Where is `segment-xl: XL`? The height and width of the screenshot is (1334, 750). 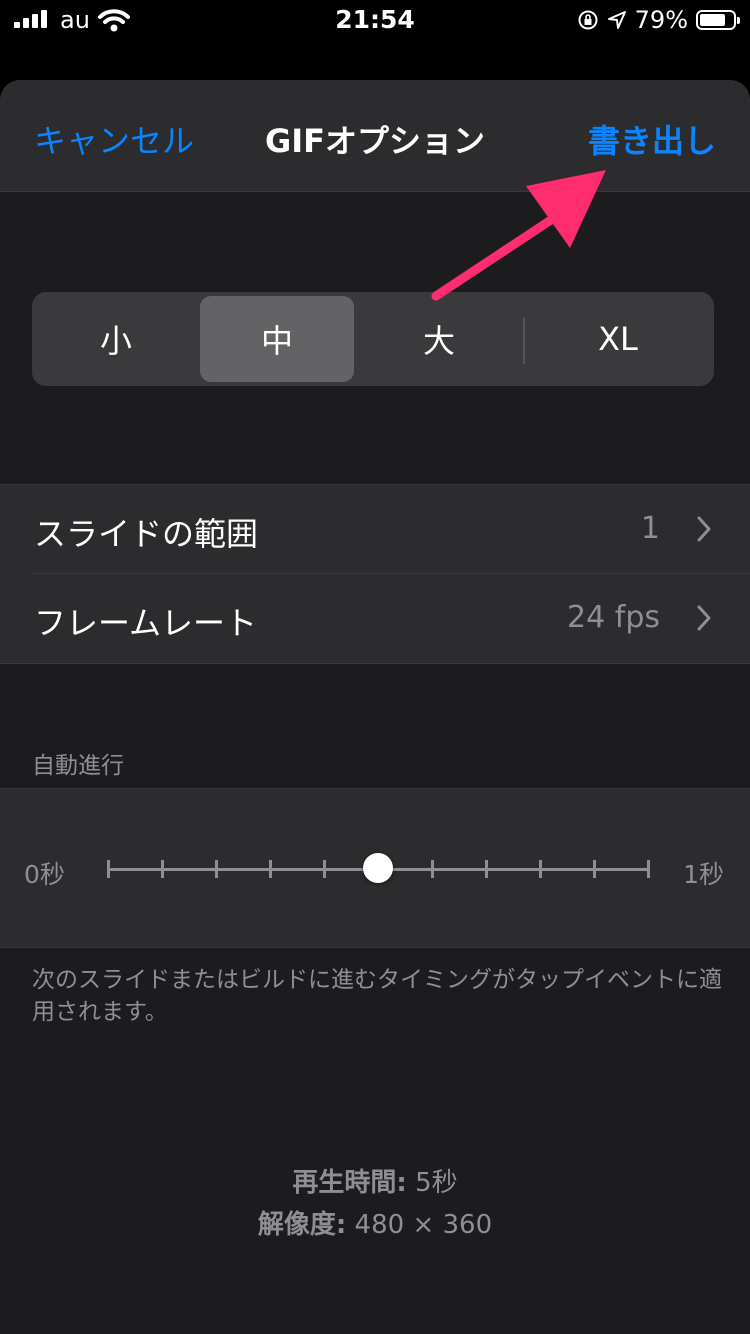
segment-xl: XL is located at coordinates (618, 339).